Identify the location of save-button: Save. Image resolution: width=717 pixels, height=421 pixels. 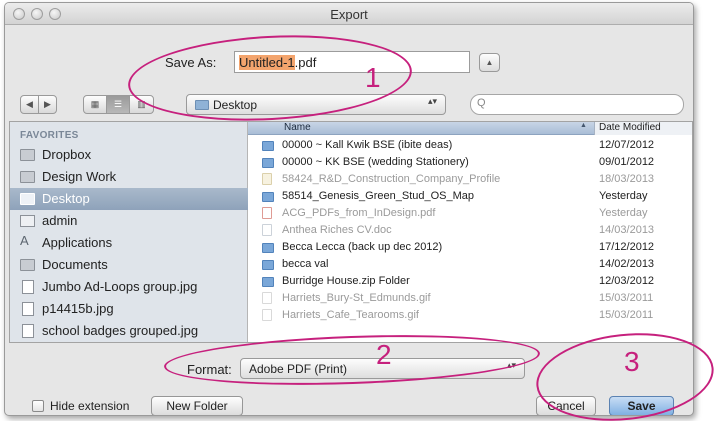
(641, 405).